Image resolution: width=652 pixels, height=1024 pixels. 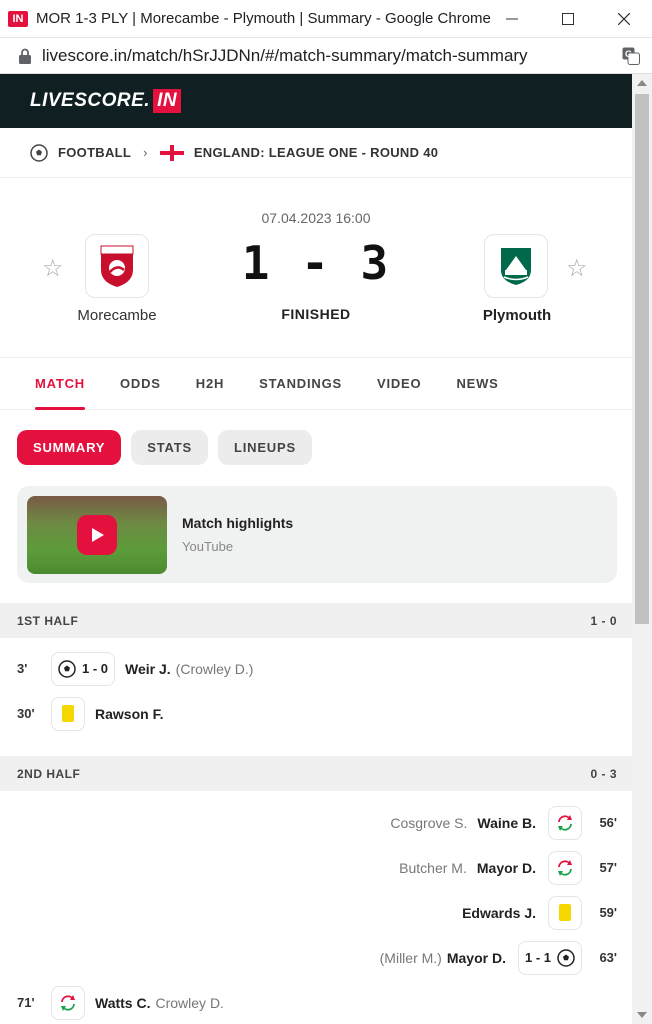 I want to click on subtab-summary: SUMMARY, so click(x=69, y=447).